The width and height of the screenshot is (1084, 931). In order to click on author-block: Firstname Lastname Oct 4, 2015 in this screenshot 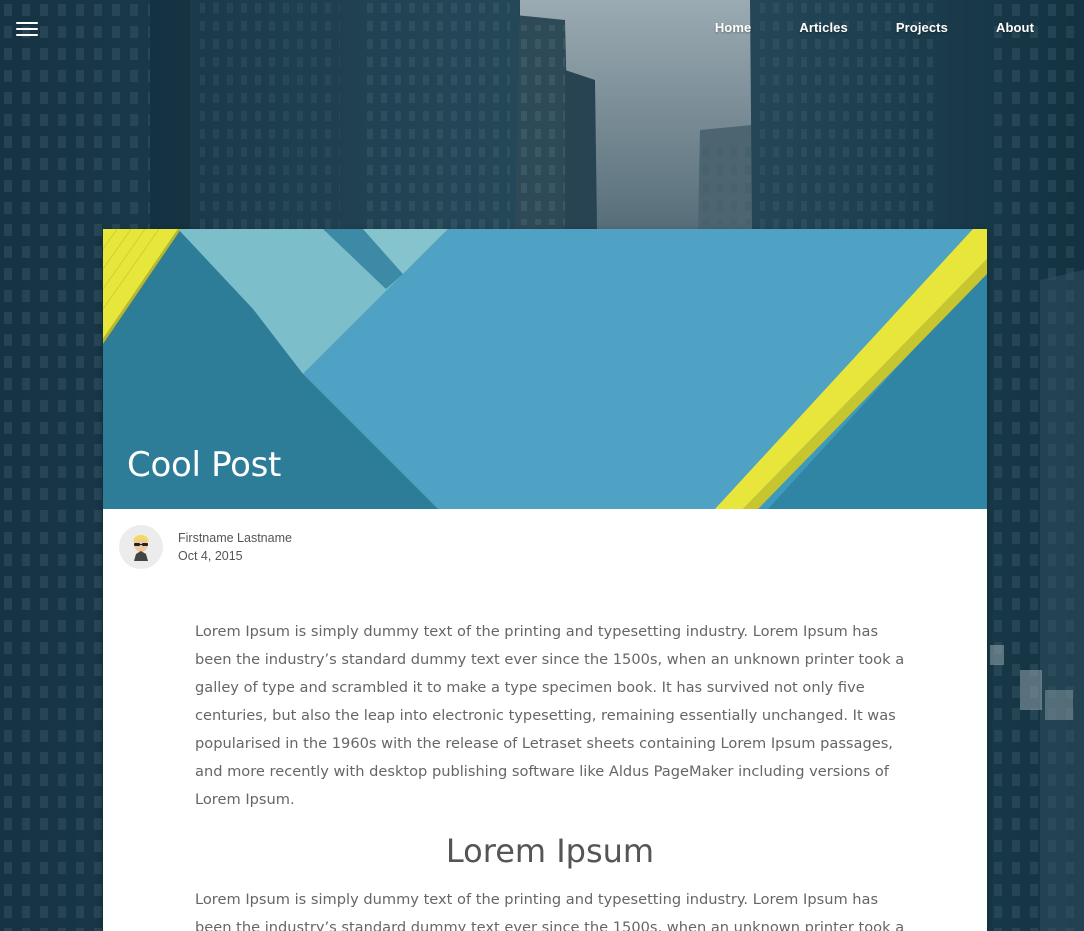, I will do `click(205, 547)`.